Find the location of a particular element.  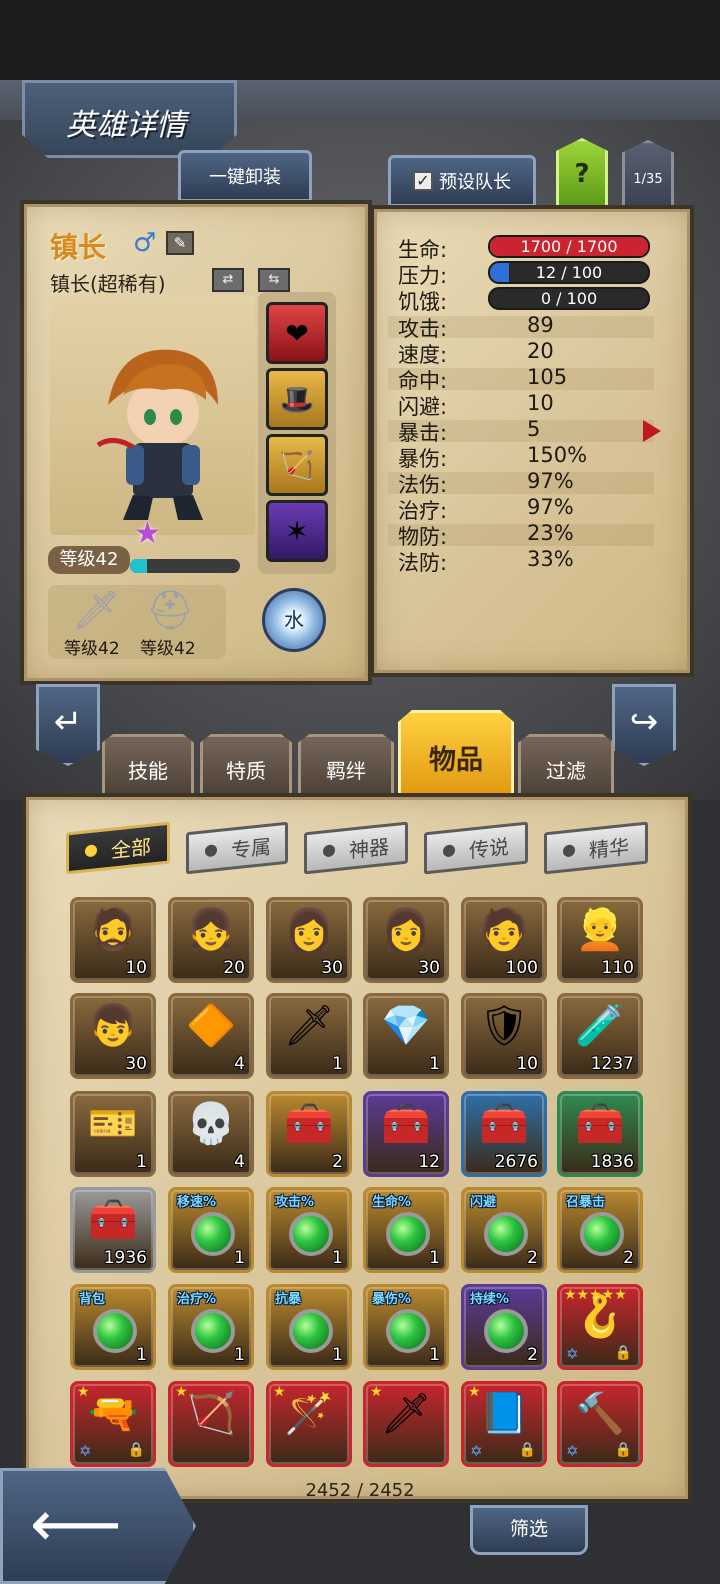

stat-physical-defense-value: 23% is located at coordinates (550, 533).